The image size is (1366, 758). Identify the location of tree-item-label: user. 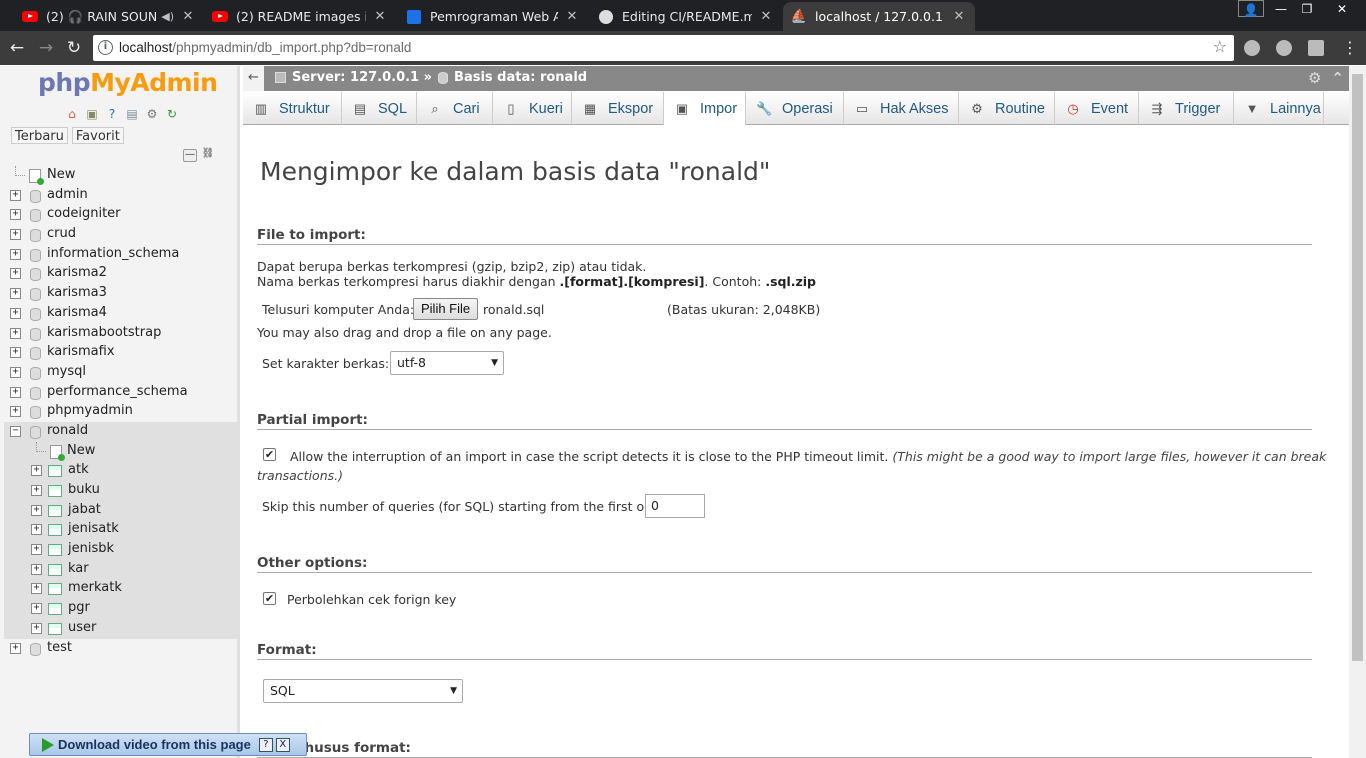
(82, 627).